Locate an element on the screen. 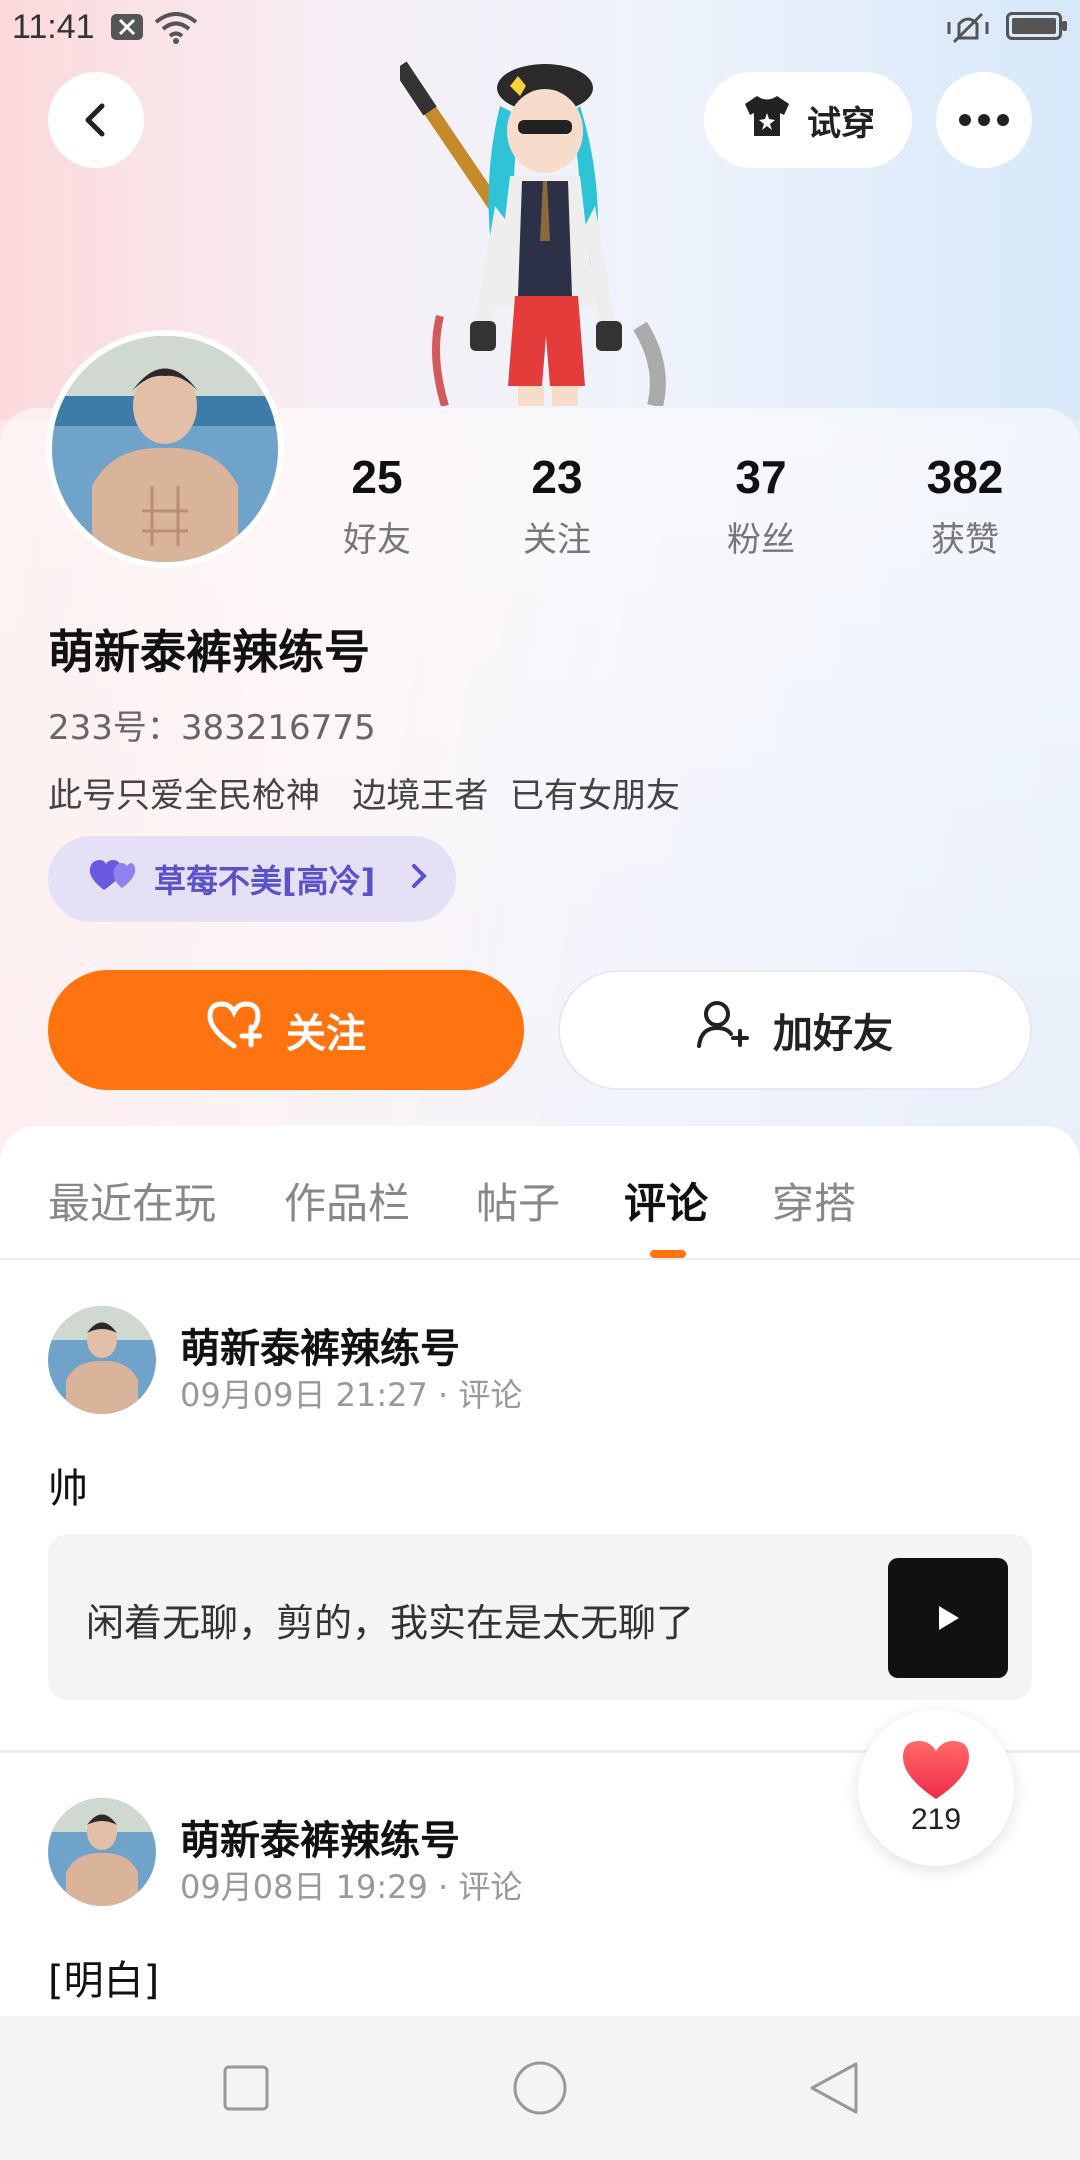 The image size is (1080, 2160). double-heart-icon is located at coordinates (112, 879).